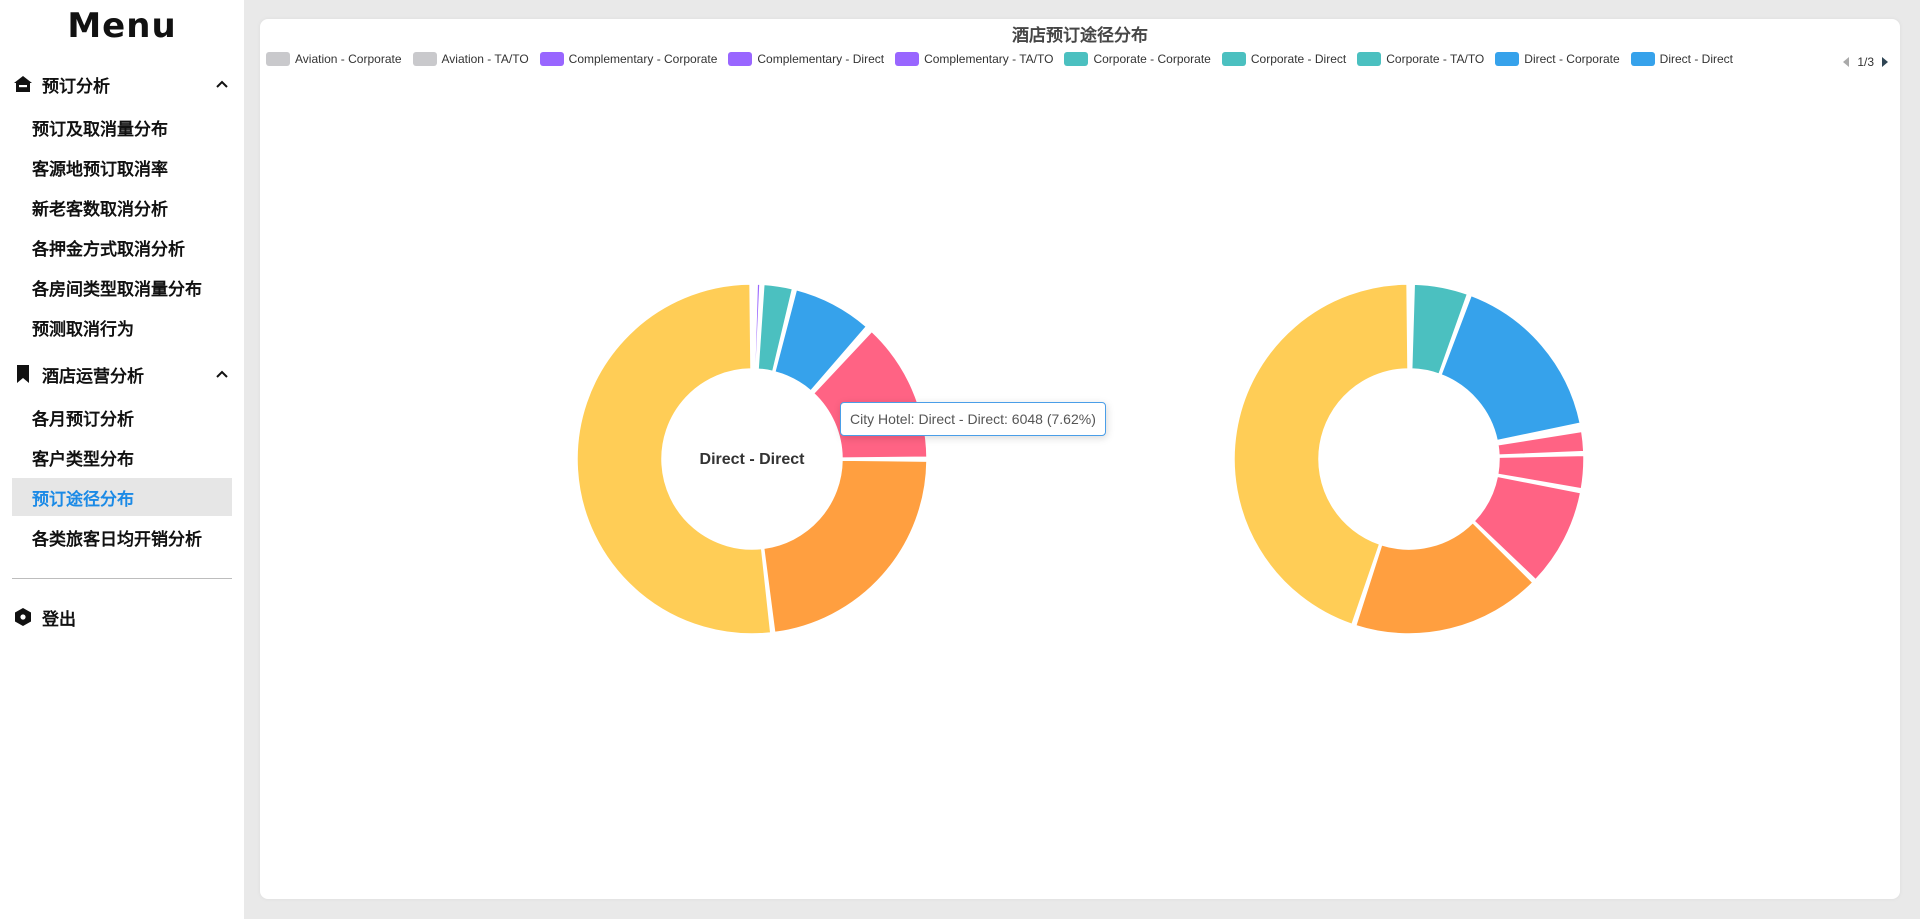 This screenshot has height=919, width=1920. What do you see at coordinates (122, 617) in the screenshot?
I see `logout-button: 登出` at bounding box center [122, 617].